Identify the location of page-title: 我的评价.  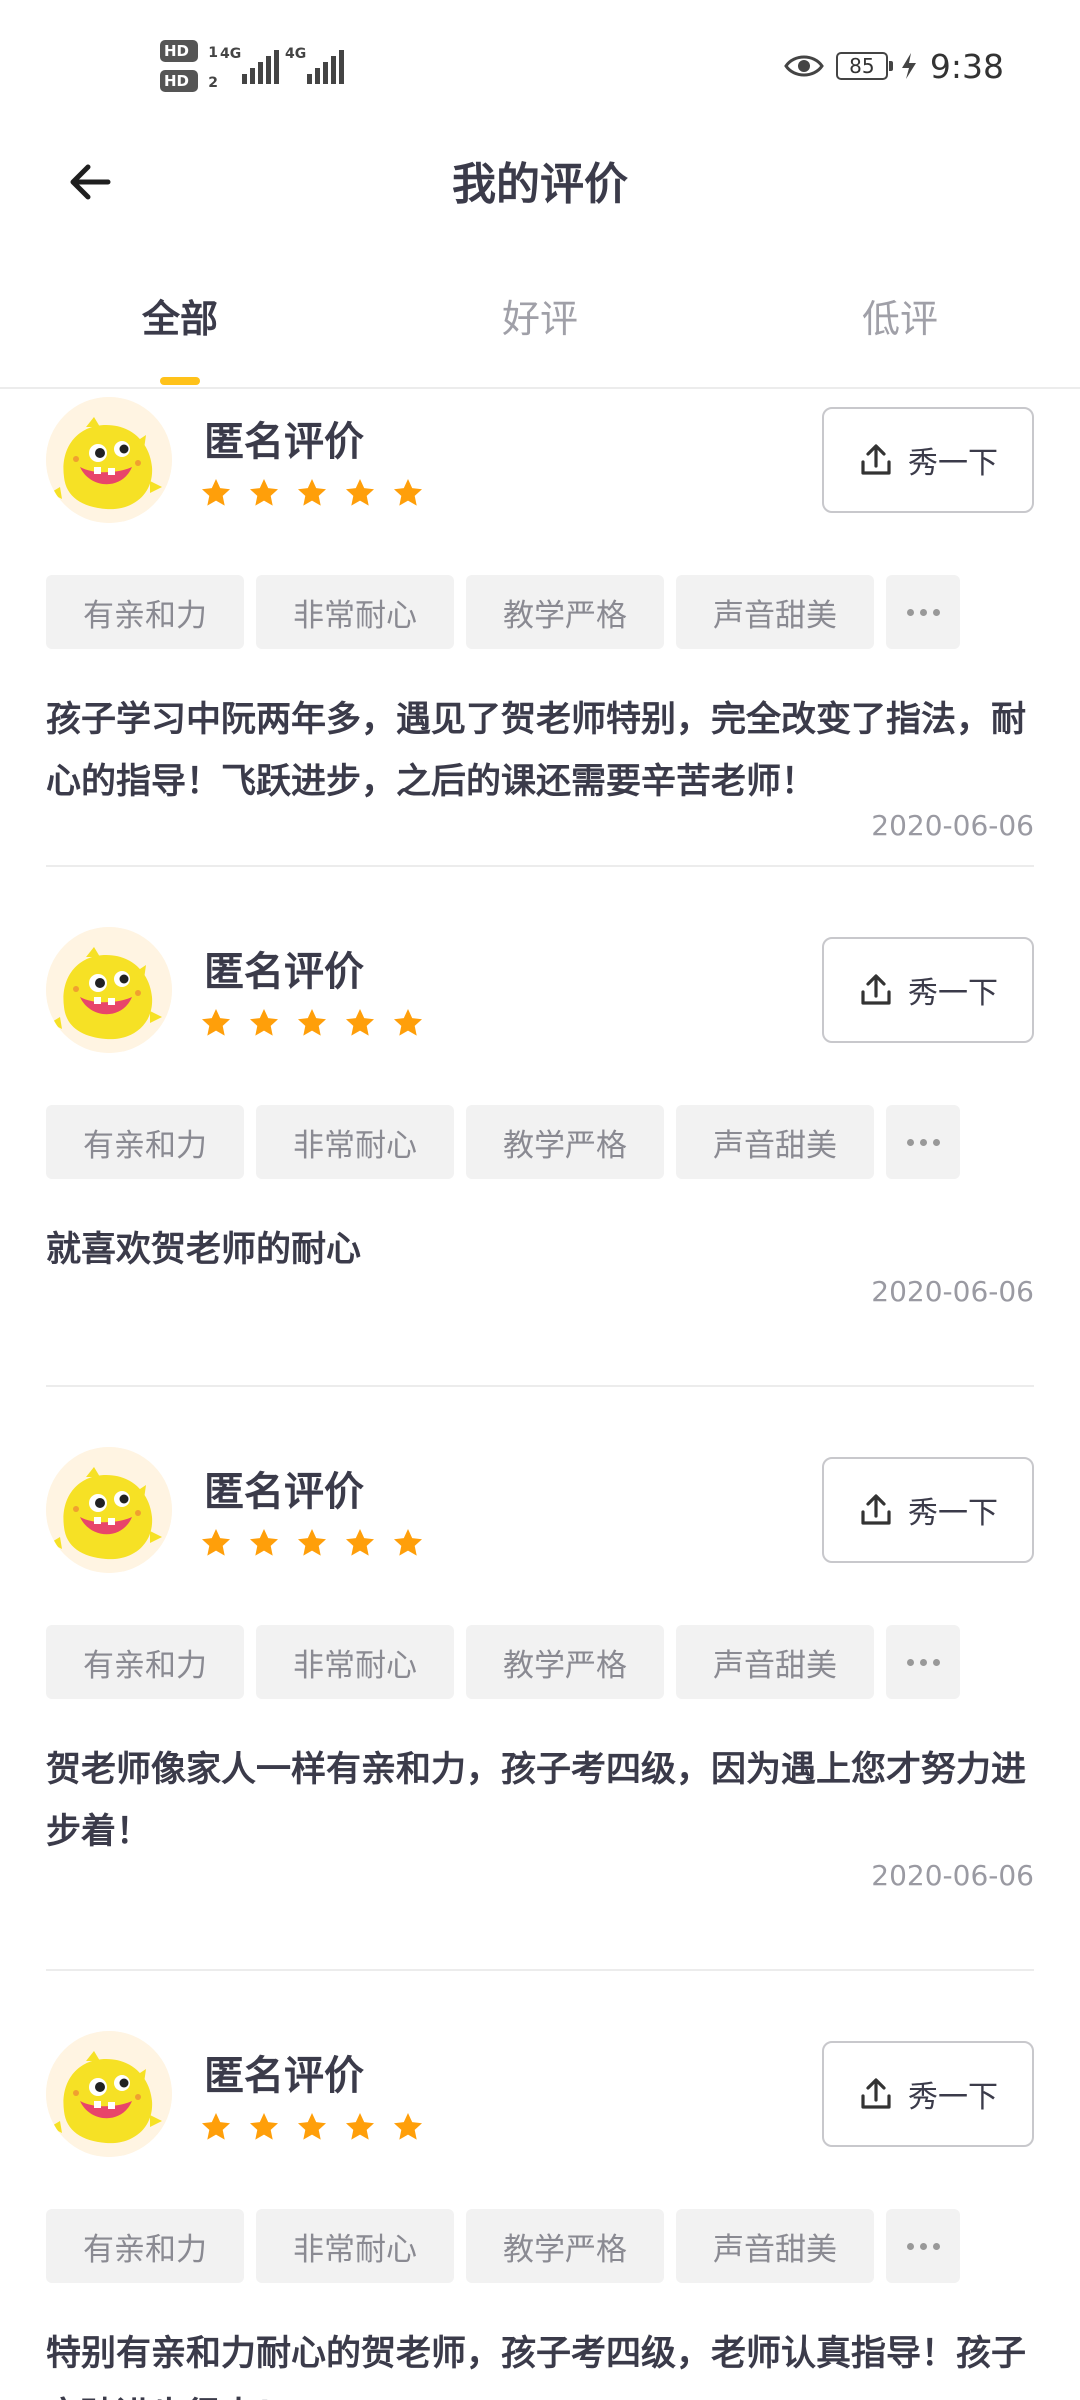
(540, 184).